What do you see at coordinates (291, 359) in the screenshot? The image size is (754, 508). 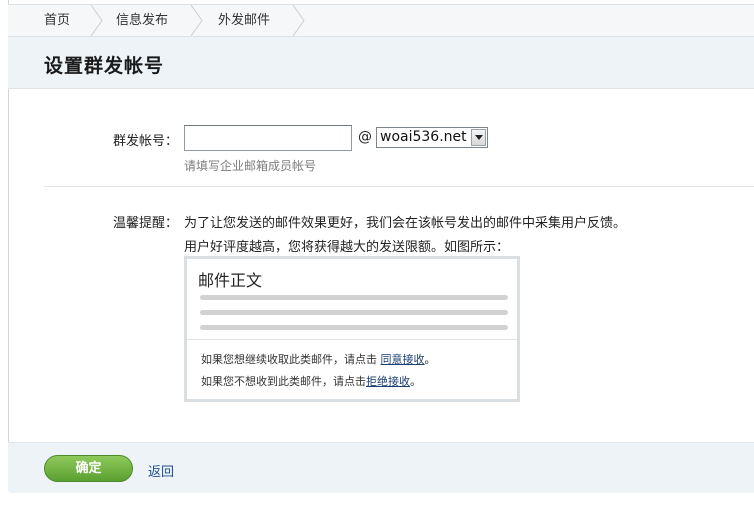 I see `accept-prefix: 如果您想继续收取此类邮件，请点击` at bounding box center [291, 359].